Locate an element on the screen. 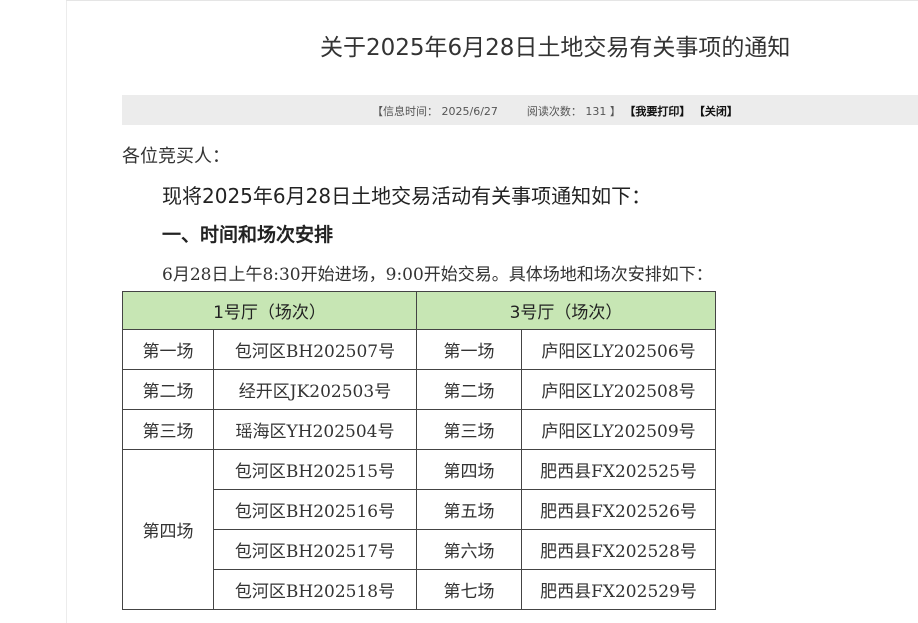  table-cell: 庐阳区LY202508号 is located at coordinates (618, 389).